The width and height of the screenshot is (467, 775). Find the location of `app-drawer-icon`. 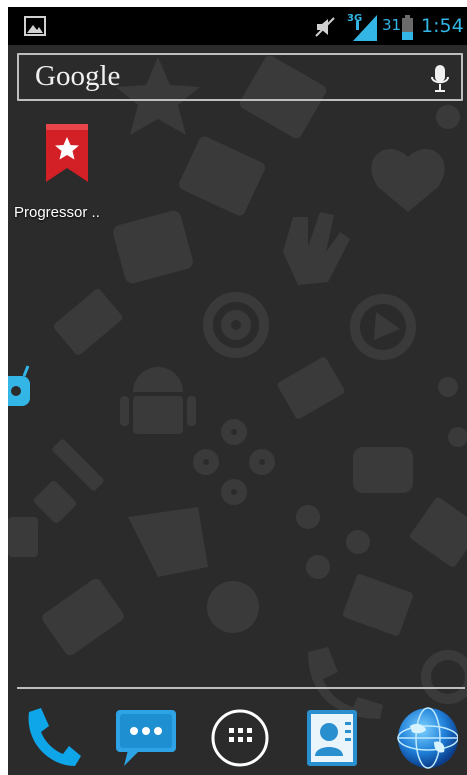

app-drawer-icon is located at coordinates (240, 737).